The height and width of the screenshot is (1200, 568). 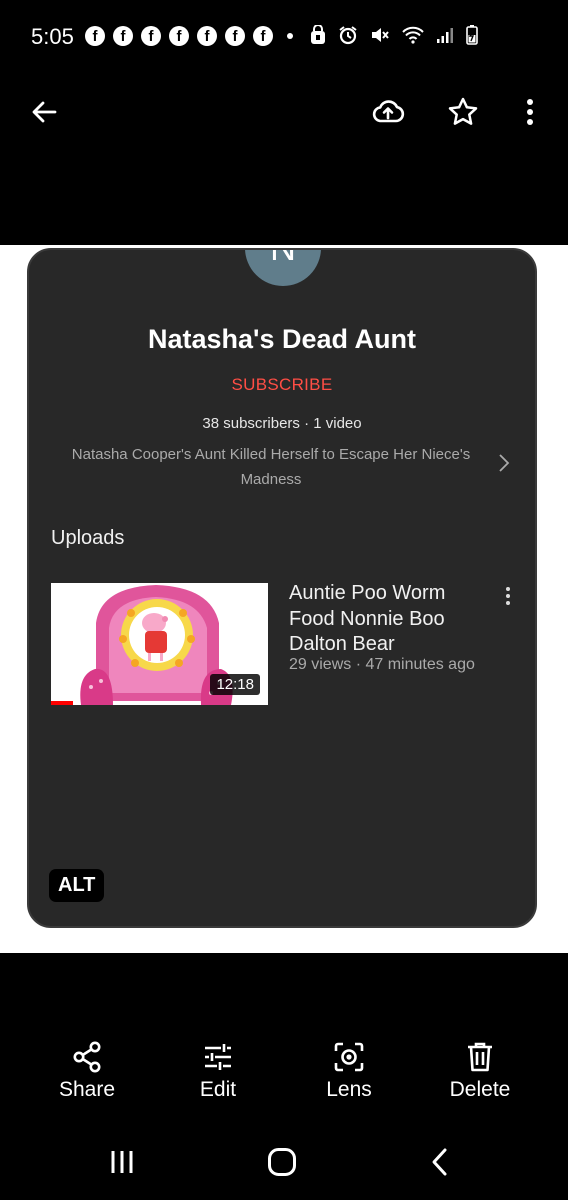 What do you see at coordinates (44, 112) in the screenshot?
I see `back-arrow-icon` at bounding box center [44, 112].